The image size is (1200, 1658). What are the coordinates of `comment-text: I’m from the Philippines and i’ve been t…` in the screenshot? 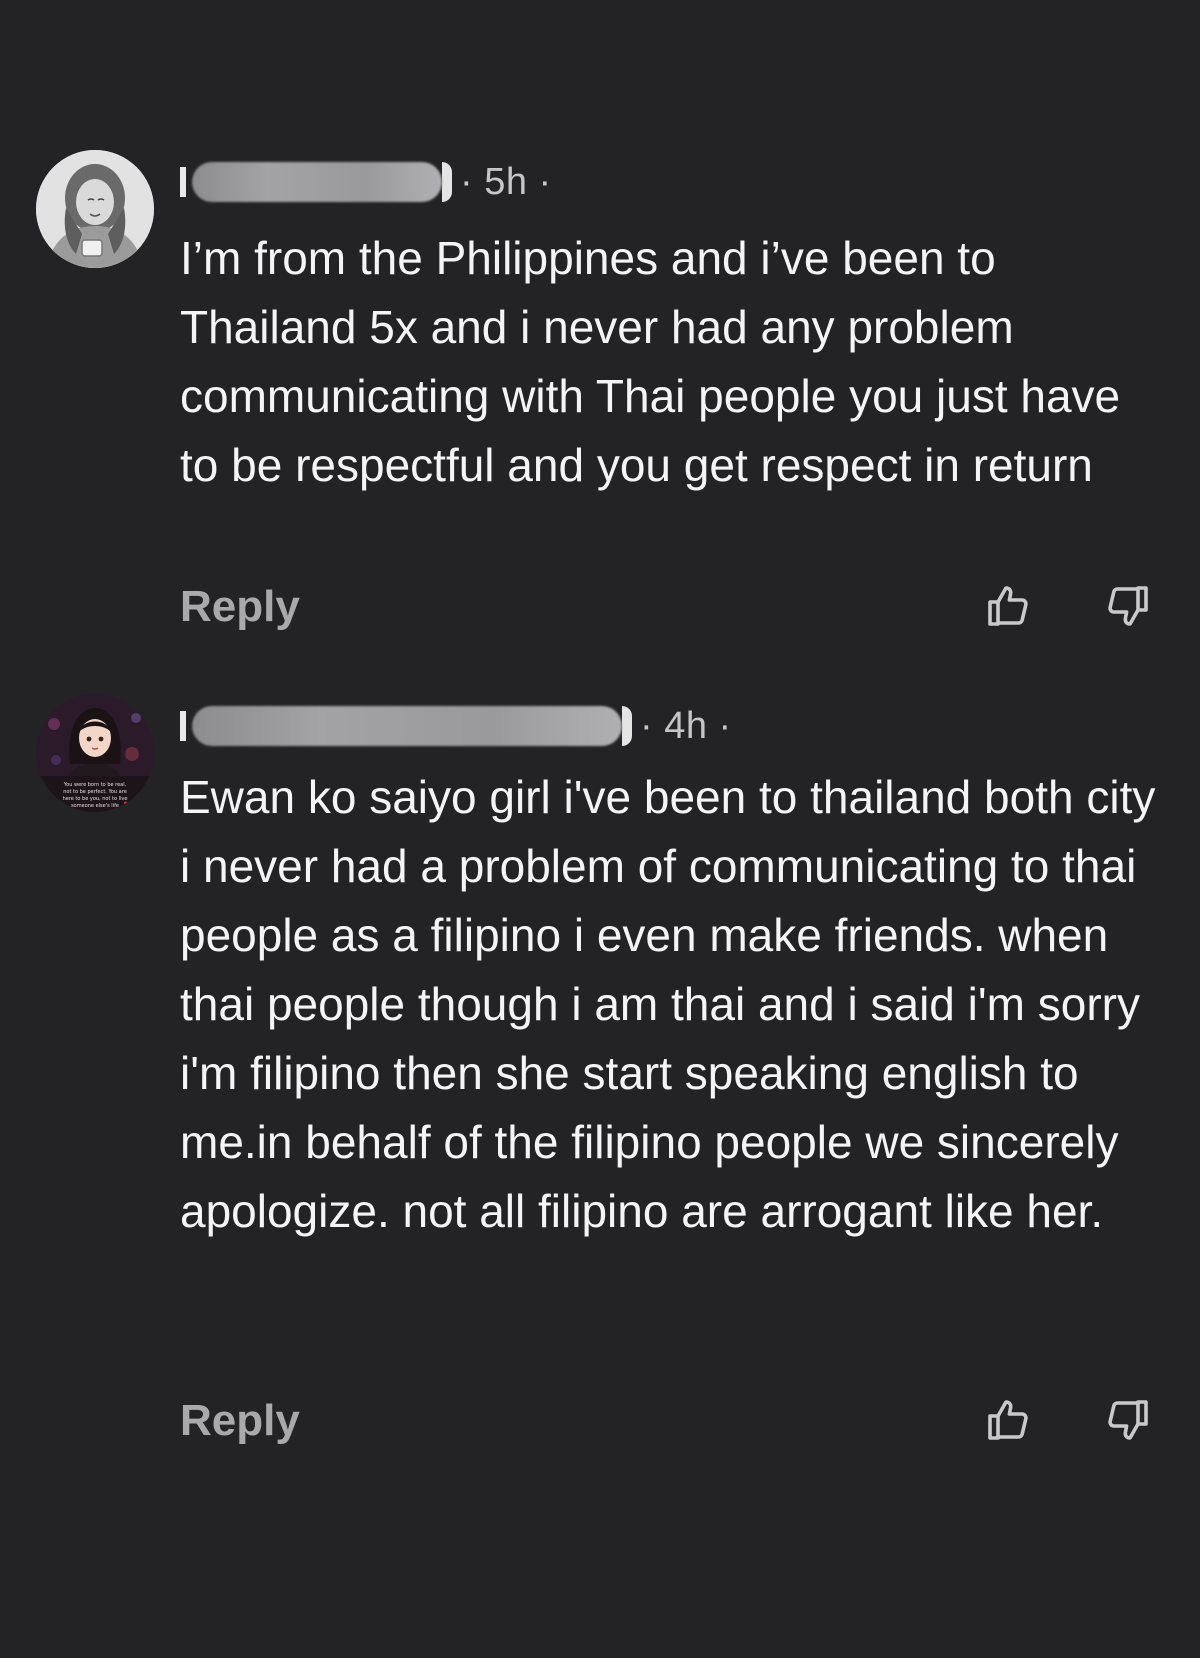 It's located at (650, 361).